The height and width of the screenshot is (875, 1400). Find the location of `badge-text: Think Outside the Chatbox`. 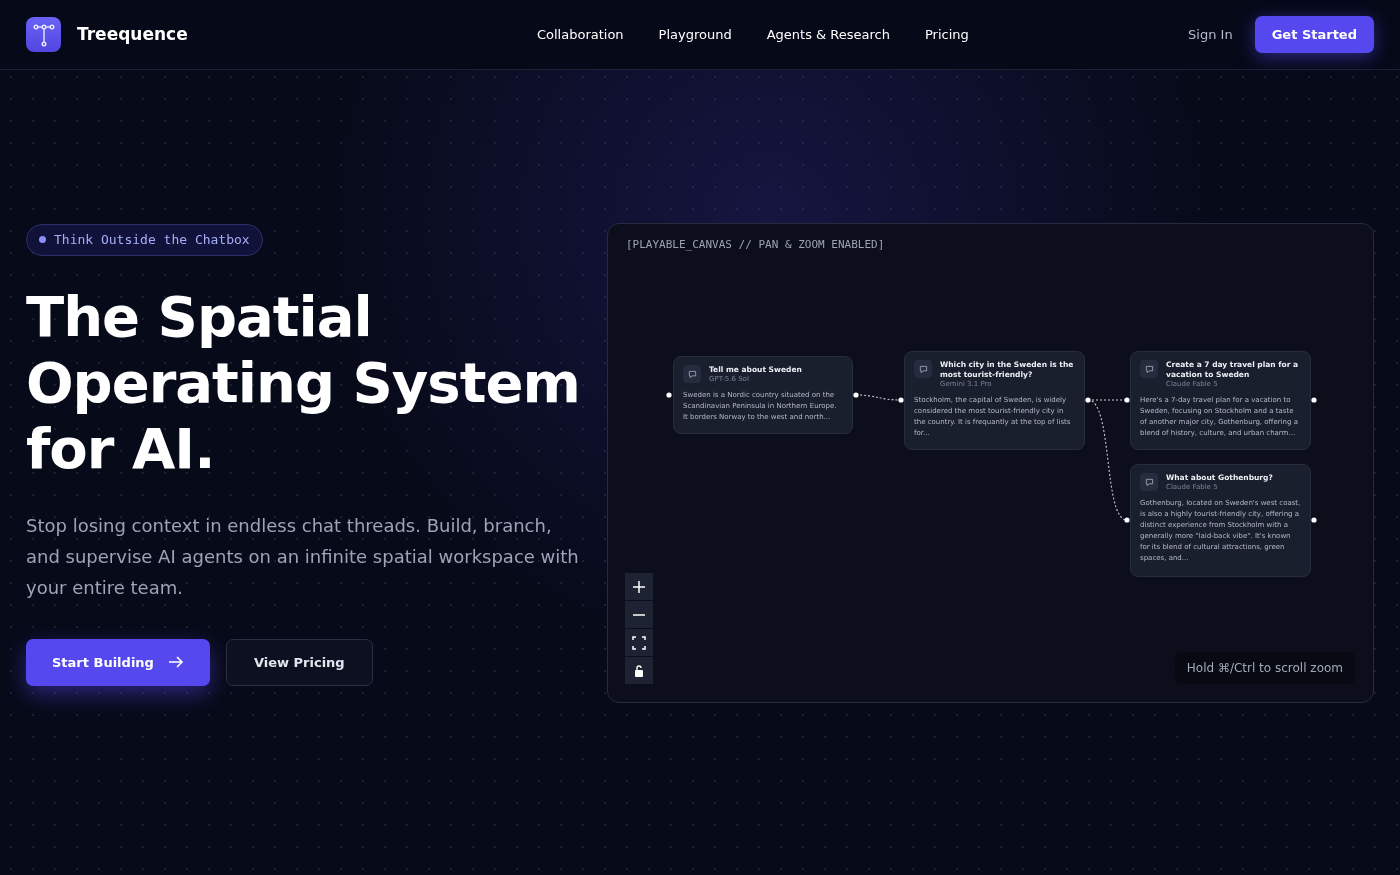

badge-text: Think Outside the Chatbox is located at coordinates (152, 240).